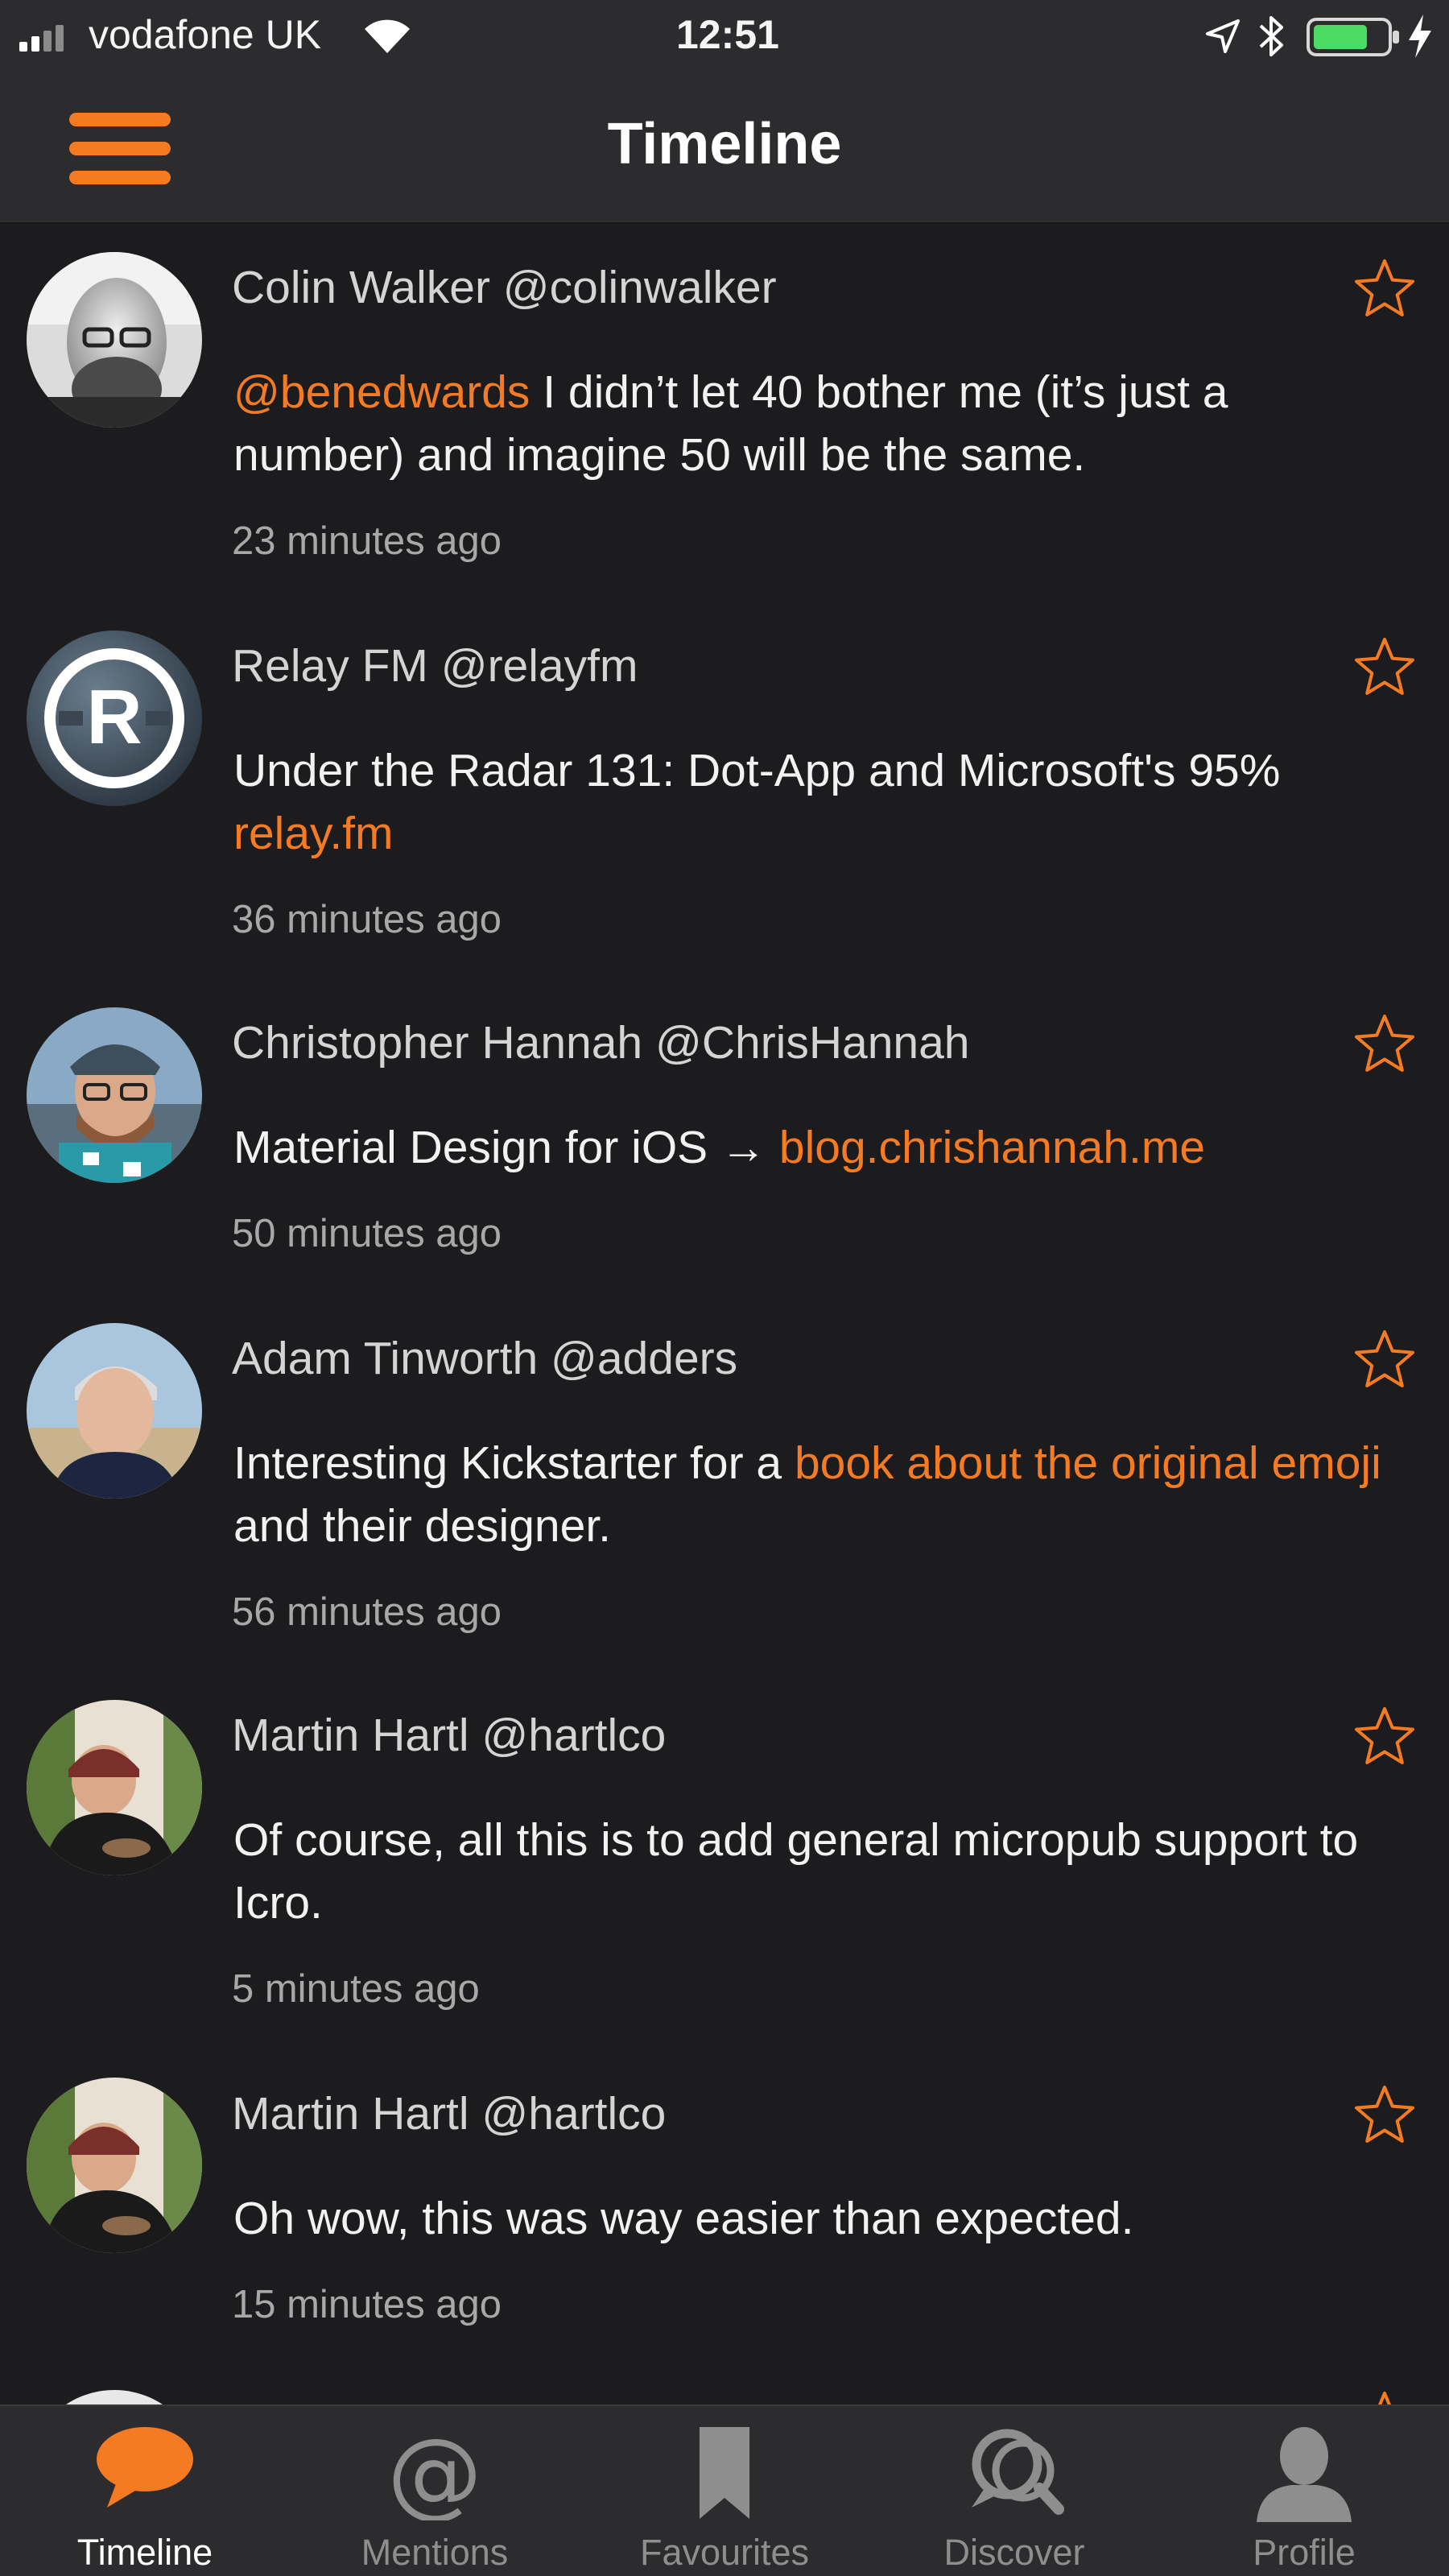  I want to click on signal-icon, so click(51, 37).